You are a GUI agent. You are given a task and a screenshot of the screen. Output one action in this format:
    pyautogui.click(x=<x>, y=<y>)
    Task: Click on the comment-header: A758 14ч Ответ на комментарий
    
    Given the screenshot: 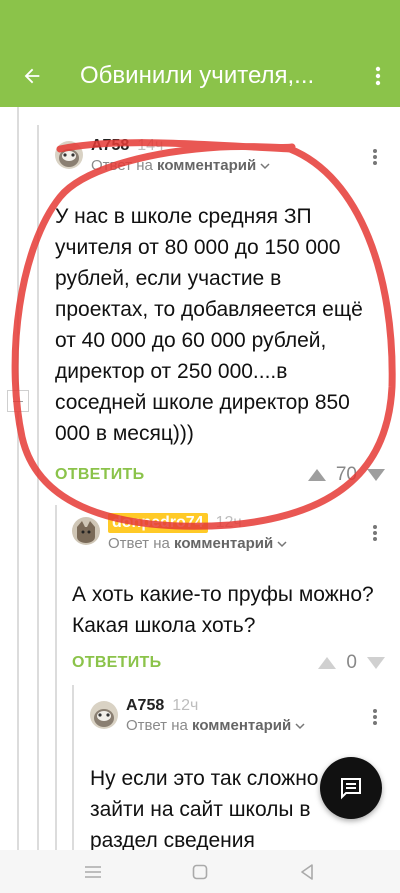 What is the action you would take?
    pyautogui.click(x=220, y=159)
    